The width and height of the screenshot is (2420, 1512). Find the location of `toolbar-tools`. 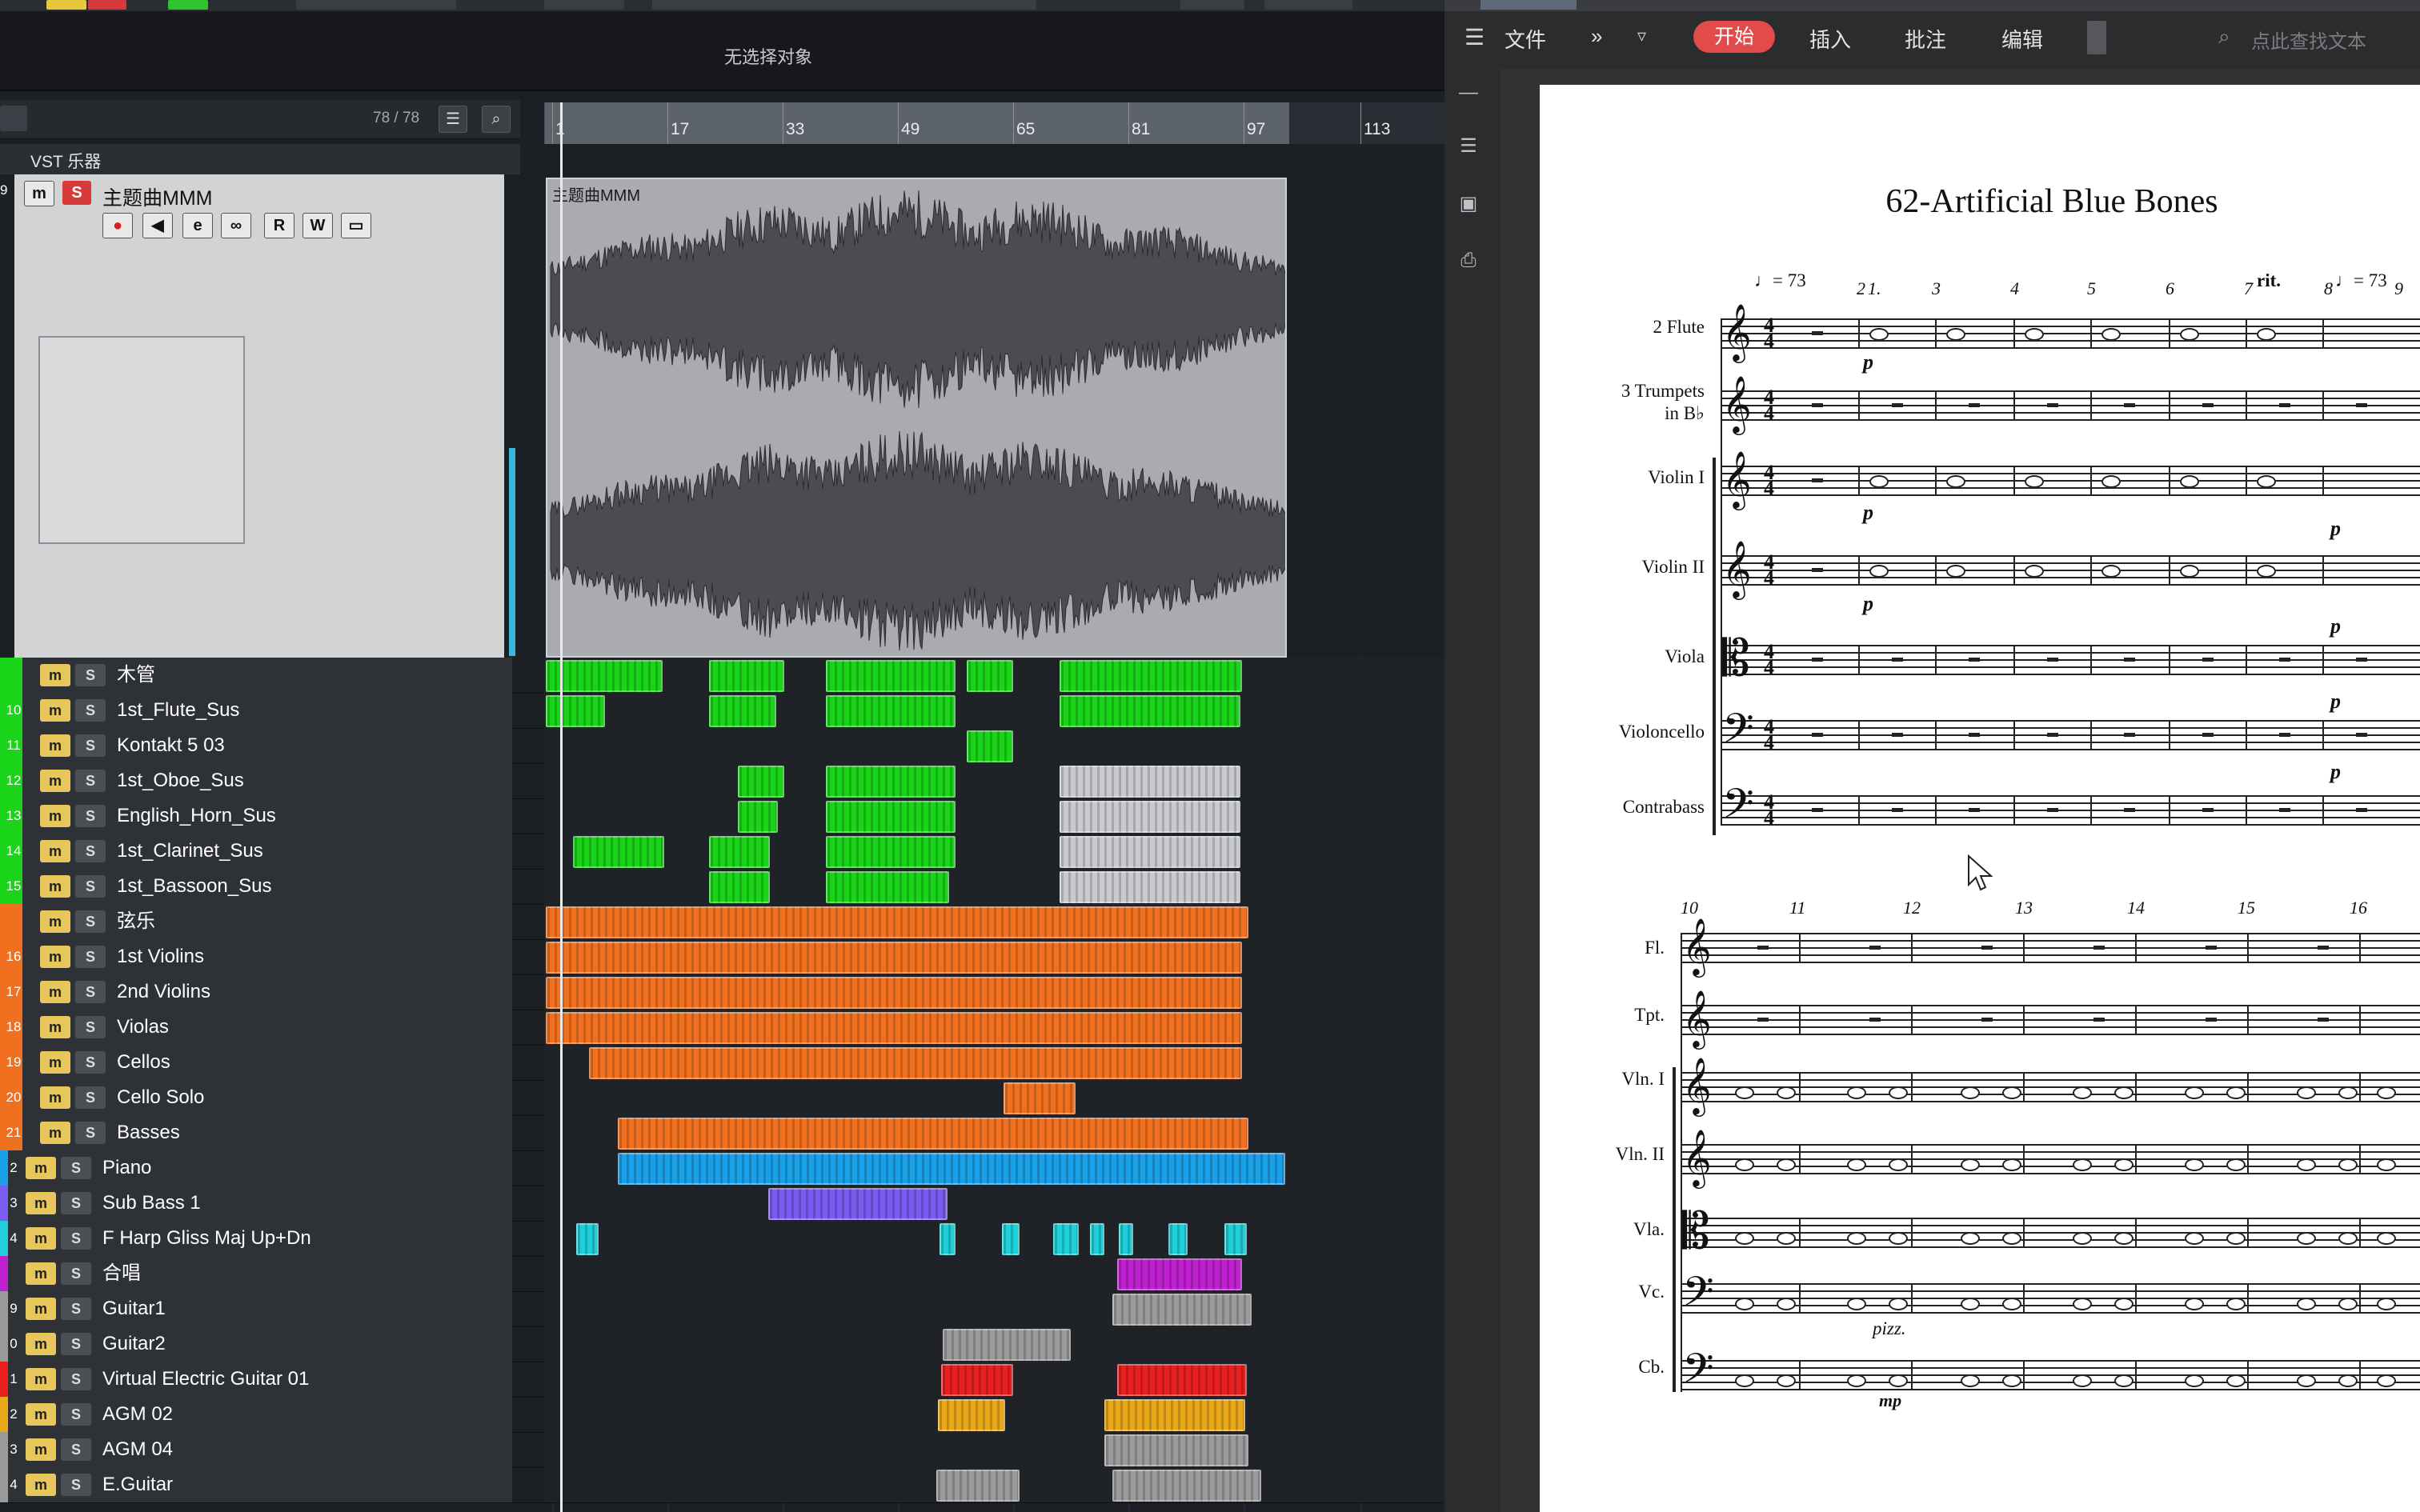

toolbar-tools is located at coordinates (844, 5).